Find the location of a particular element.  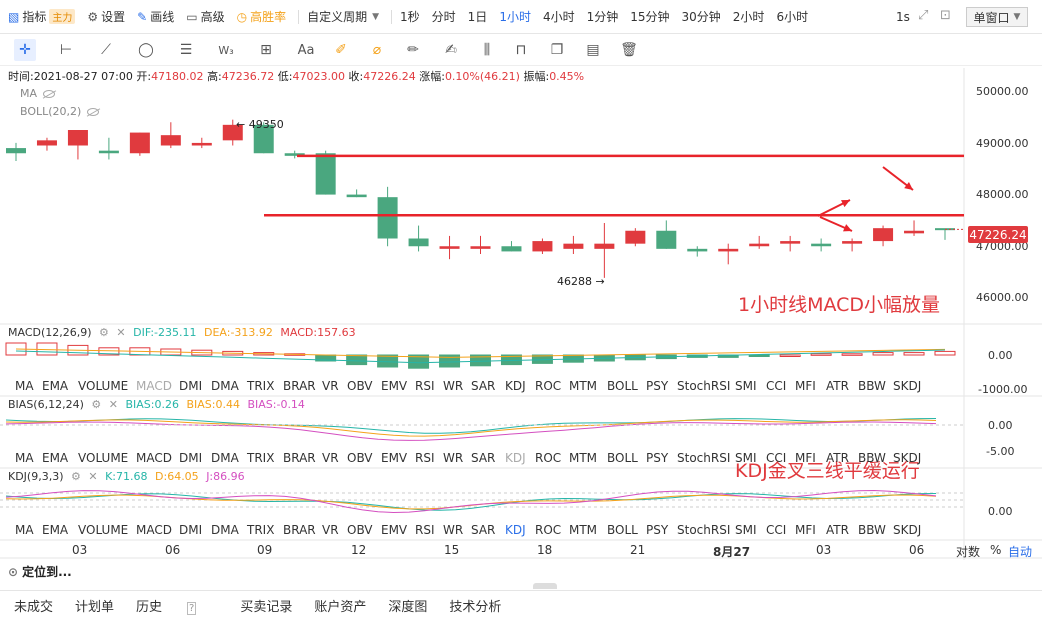

period-2h: 2小时 is located at coordinates (749, 16).